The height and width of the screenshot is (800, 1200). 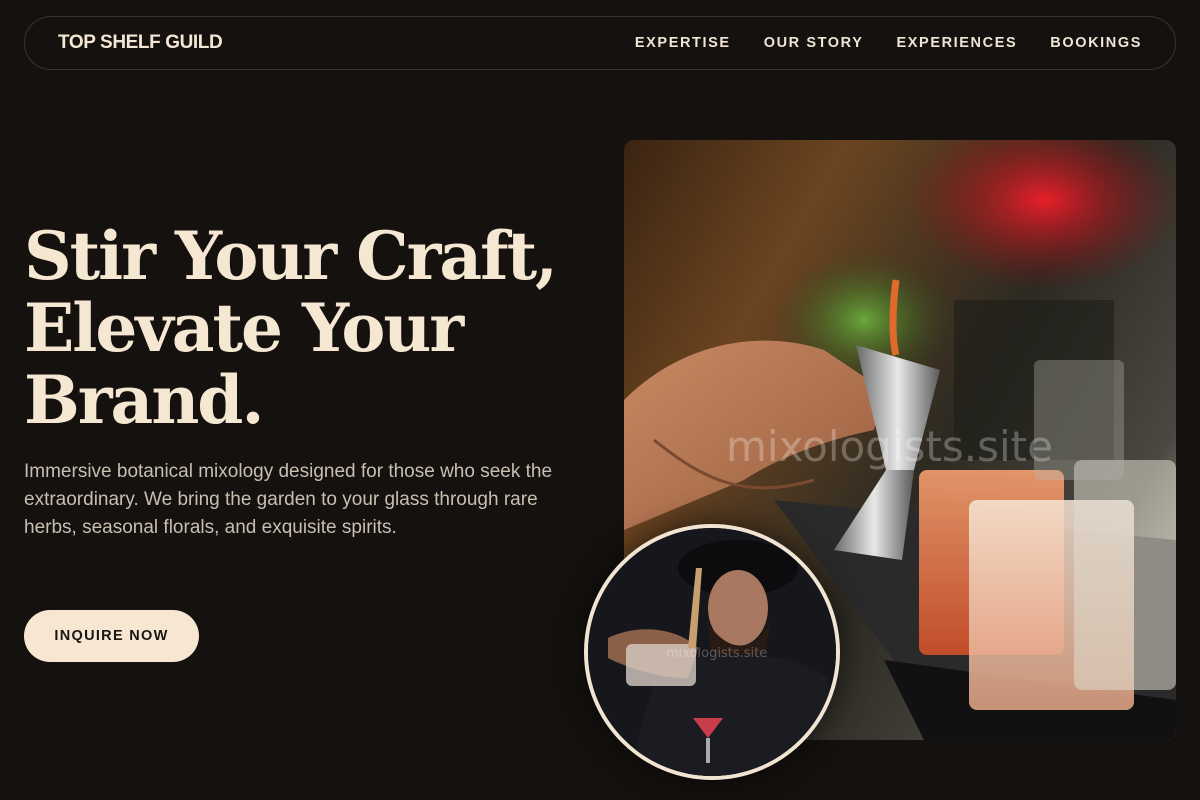 What do you see at coordinates (111, 636) in the screenshot?
I see `inquire-now-button: INQUIRE NOW` at bounding box center [111, 636].